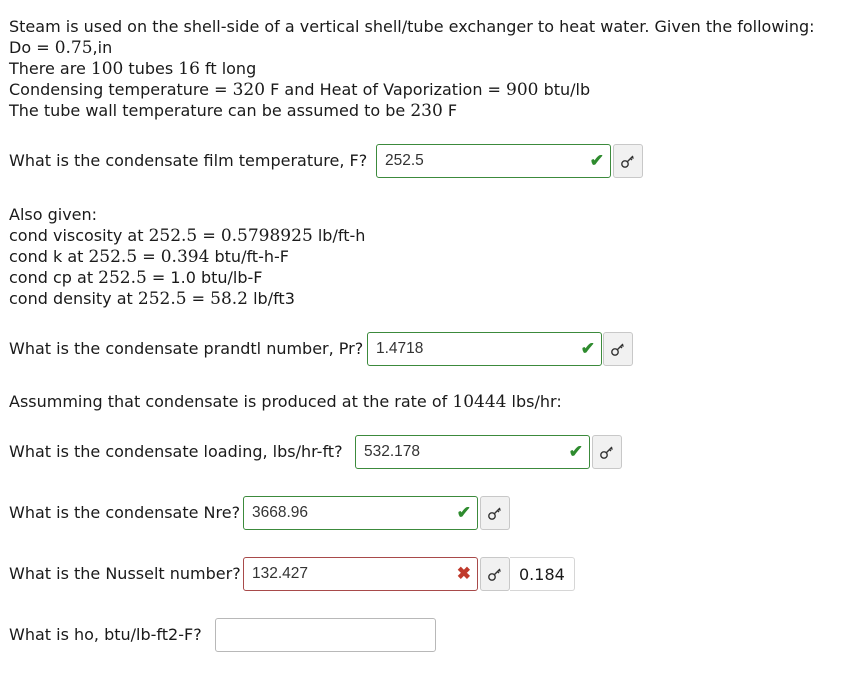 This screenshot has width=842, height=673. What do you see at coordinates (386, 89) in the screenshot?
I see `intro-text: F and Heat of Vaporization =` at bounding box center [386, 89].